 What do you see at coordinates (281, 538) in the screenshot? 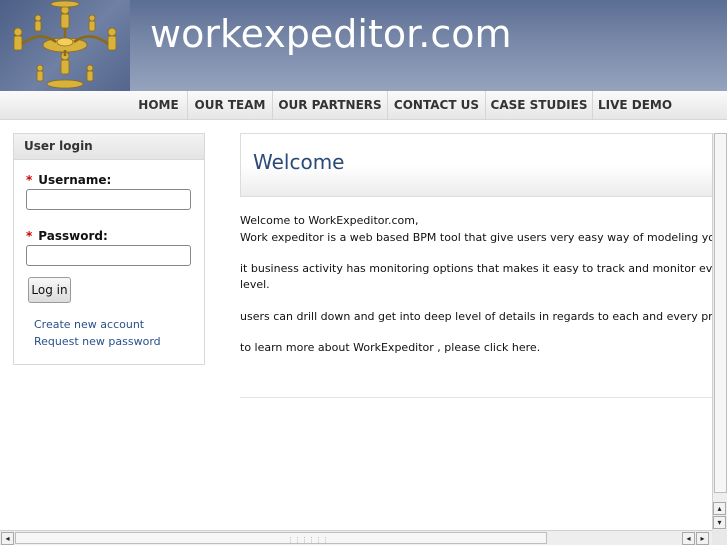
I see `horizontal-scroll-thumb: ⋮⋮⋮⋮⋮⋮` at bounding box center [281, 538].